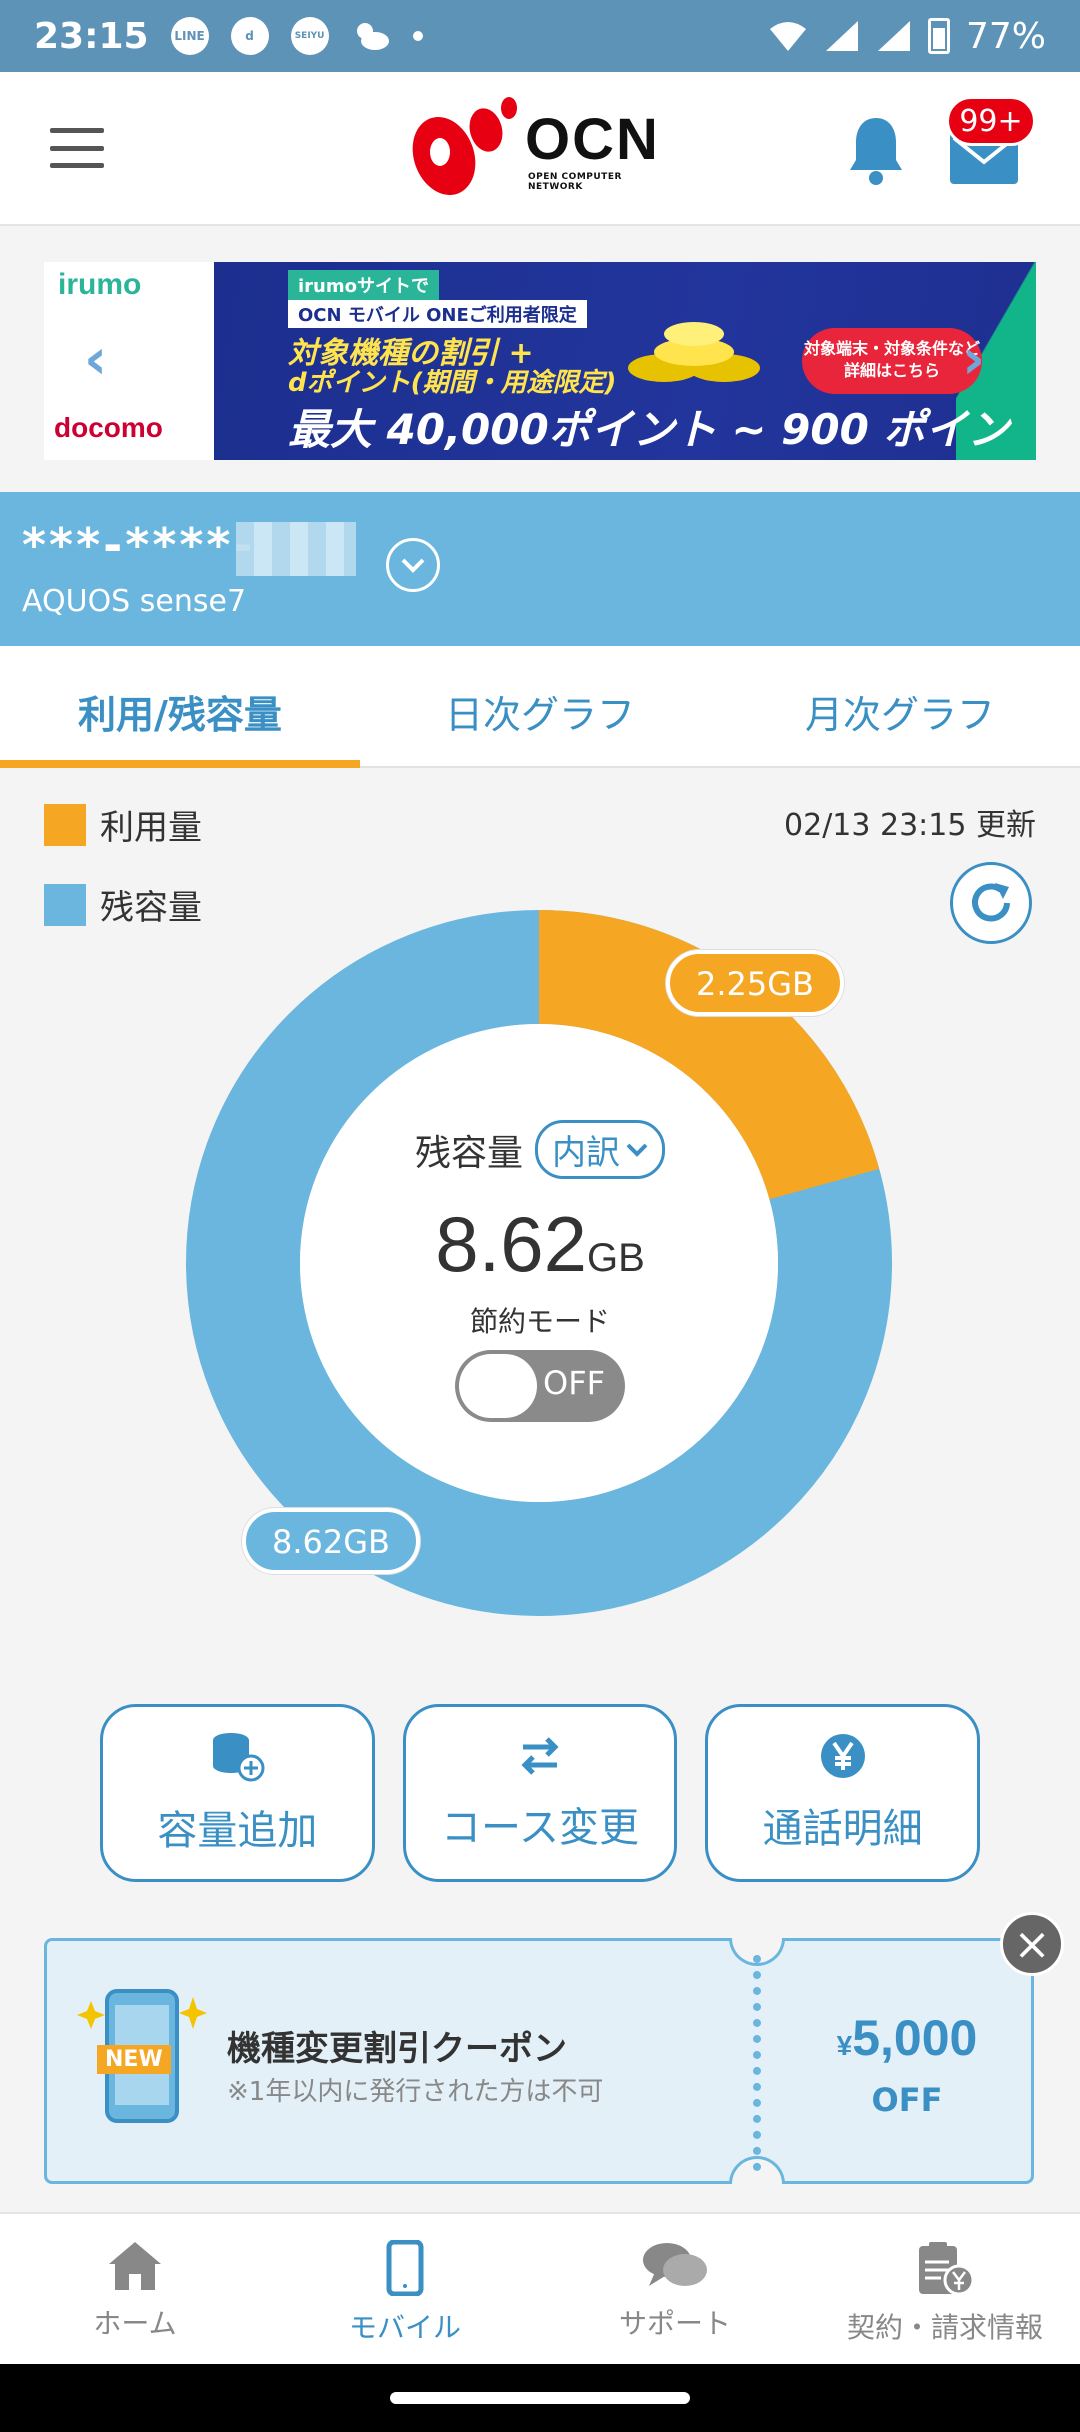 The height and width of the screenshot is (2432, 1080). I want to click on system-nav-bar, so click(540, 2398).